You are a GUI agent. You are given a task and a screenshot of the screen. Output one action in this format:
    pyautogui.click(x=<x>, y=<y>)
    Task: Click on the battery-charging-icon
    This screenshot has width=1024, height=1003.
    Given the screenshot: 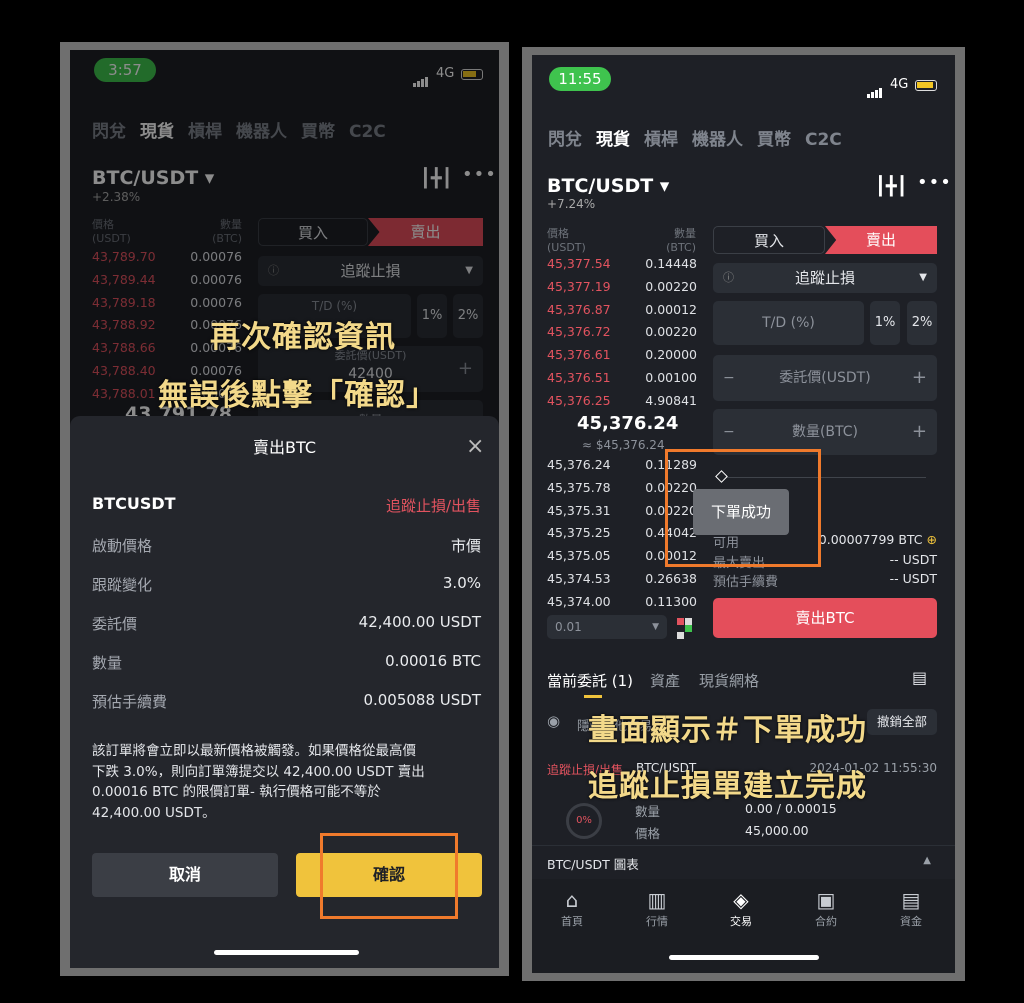 What is the action you would take?
    pyautogui.click(x=926, y=85)
    